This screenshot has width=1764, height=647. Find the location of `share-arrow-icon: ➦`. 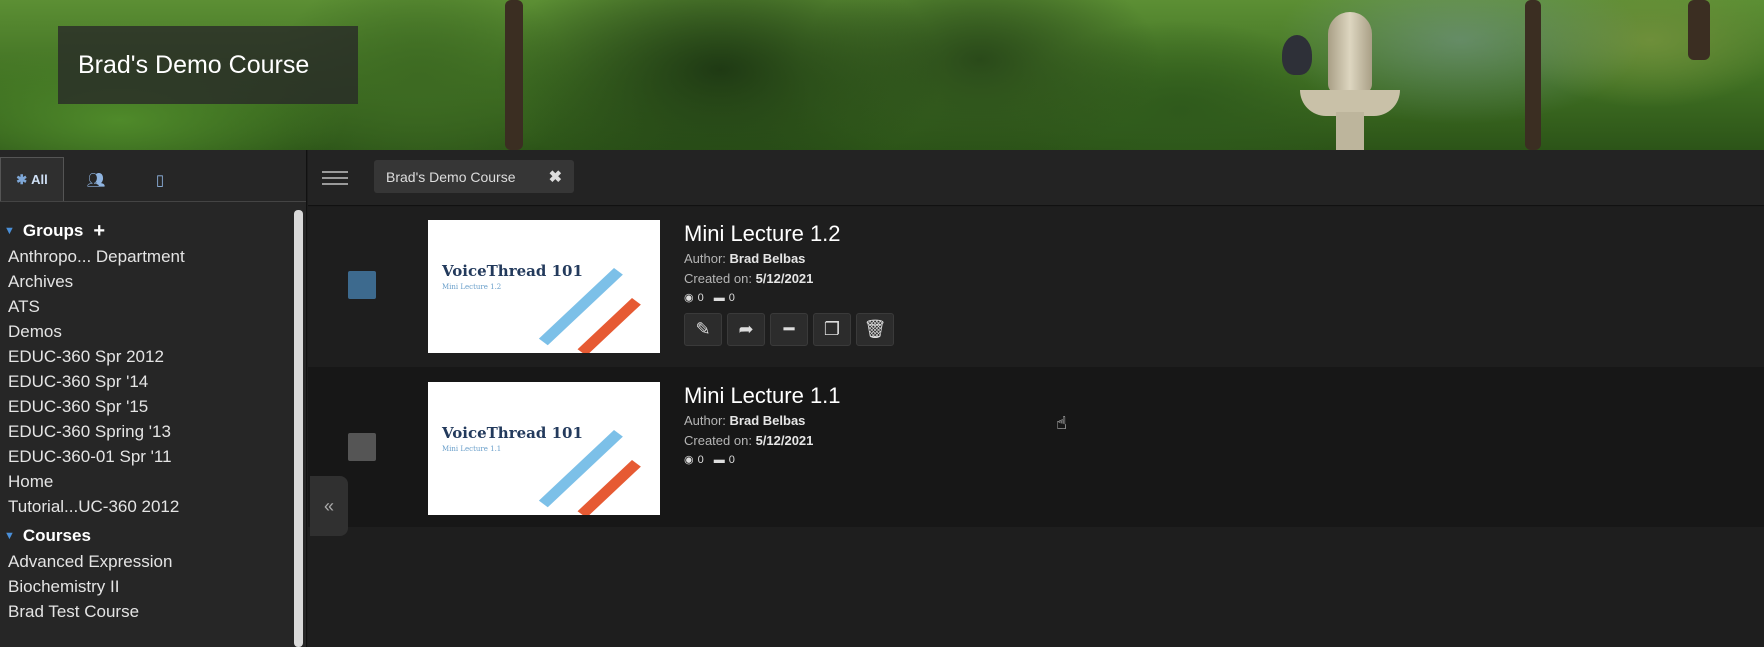

share-arrow-icon: ➦ is located at coordinates (746, 329).